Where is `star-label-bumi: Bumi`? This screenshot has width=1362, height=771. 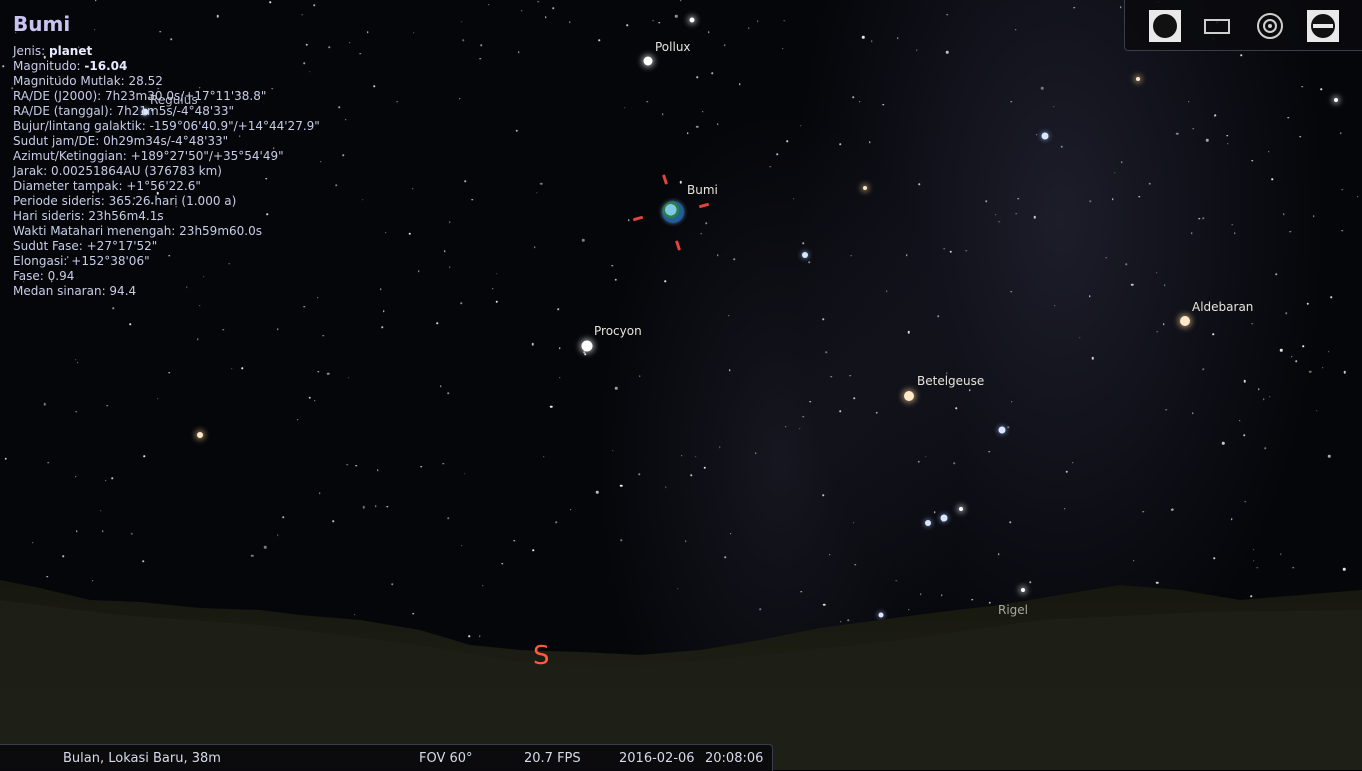
star-label-bumi: Bumi is located at coordinates (702, 190).